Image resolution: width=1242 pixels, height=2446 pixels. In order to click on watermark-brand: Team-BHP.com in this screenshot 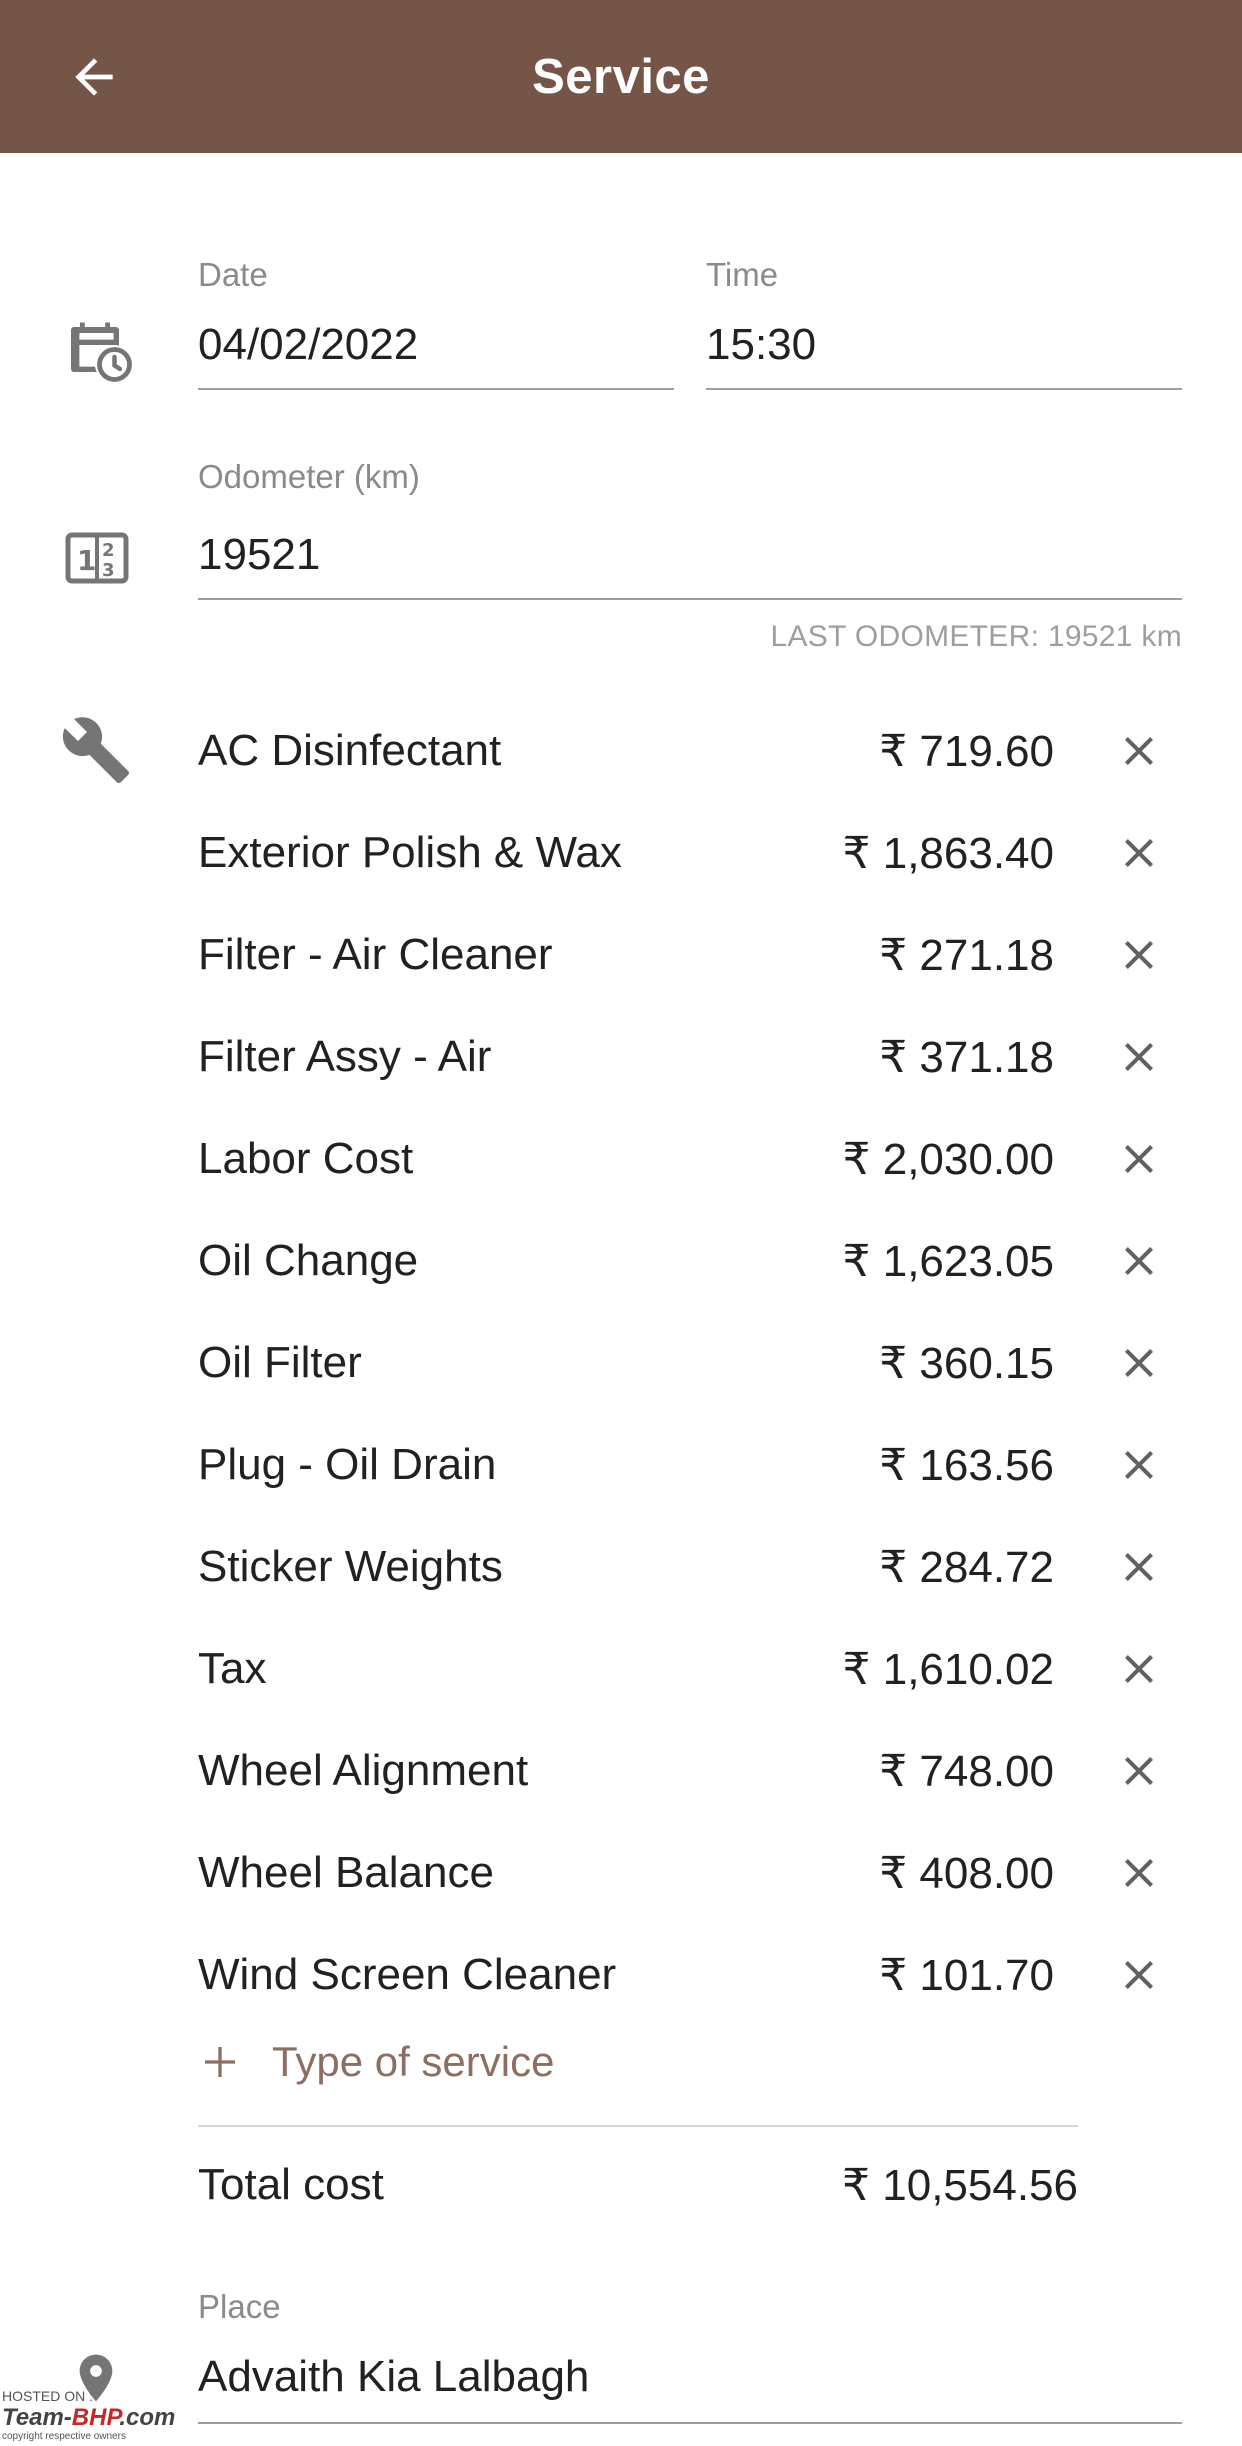, I will do `click(88, 2417)`.